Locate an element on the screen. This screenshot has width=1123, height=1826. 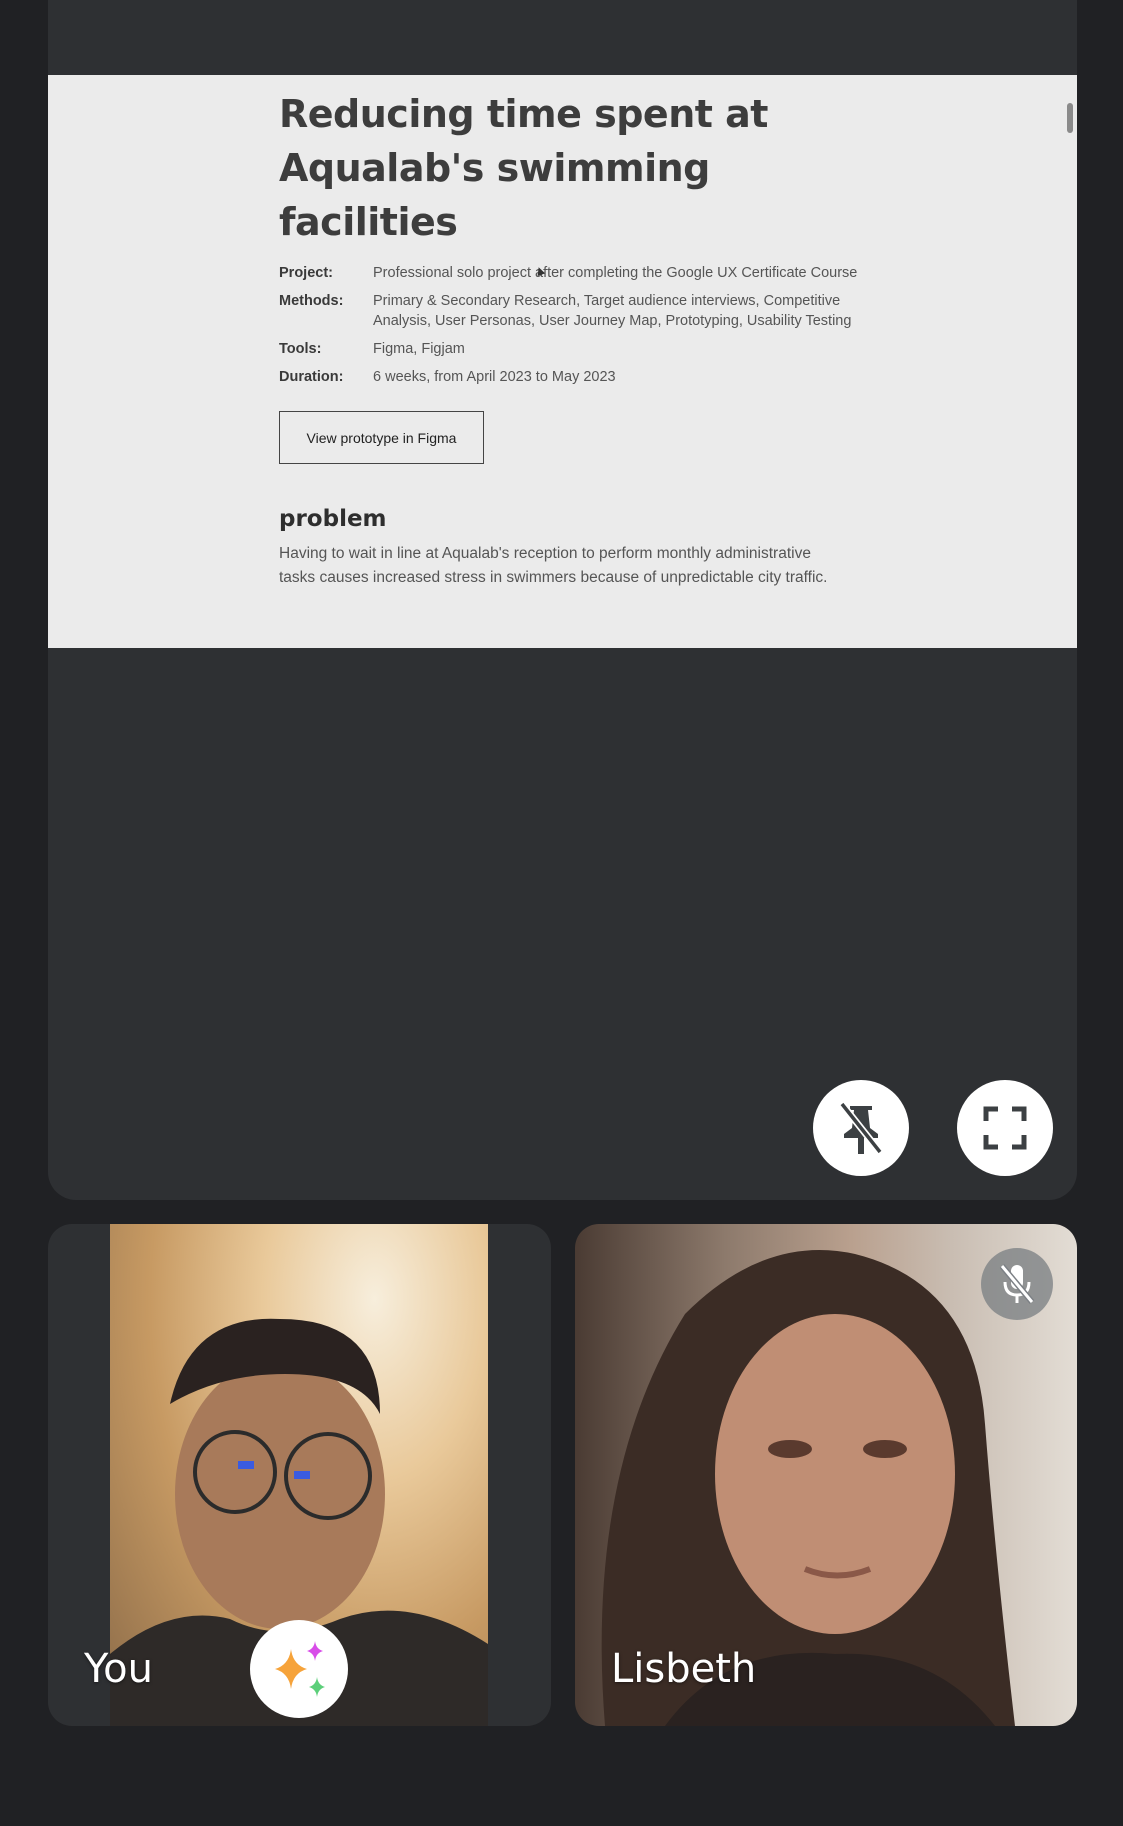
section-heading: problem is located at coordinates (333, 519).